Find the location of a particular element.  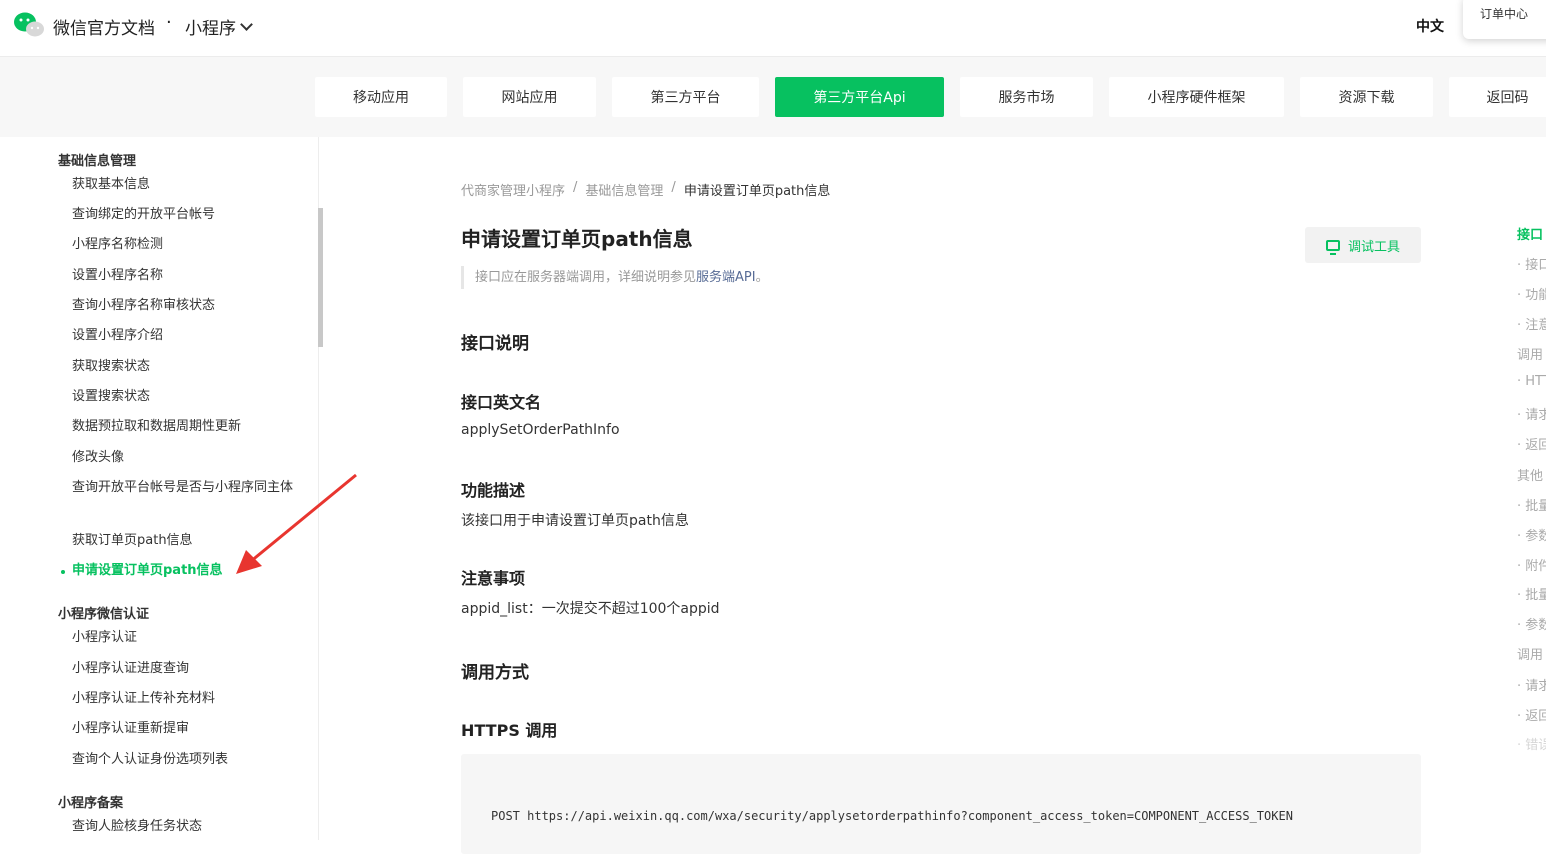

server-api-link: 服务端API is located at coordinates (726, 277).